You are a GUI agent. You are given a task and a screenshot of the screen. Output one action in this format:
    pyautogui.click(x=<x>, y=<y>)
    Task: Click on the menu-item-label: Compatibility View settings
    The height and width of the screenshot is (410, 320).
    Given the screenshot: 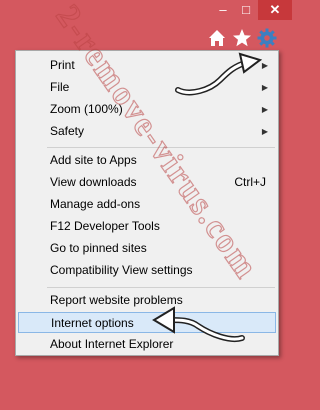 What is the action you would take?
    pyautogui.click(x=121, y=270)
    